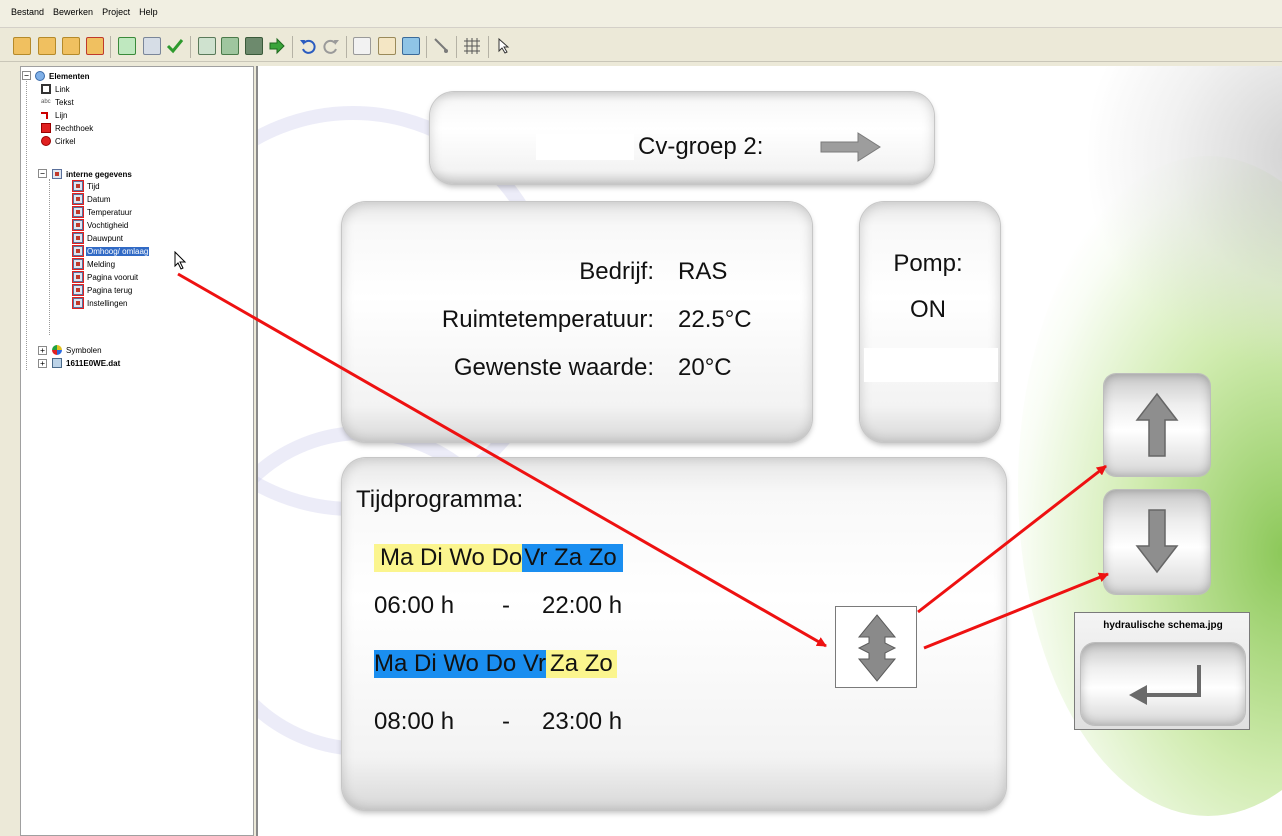  Describe the element at coordinates (504, 46) in the screenshot. I see `cursor-icon` at that location.